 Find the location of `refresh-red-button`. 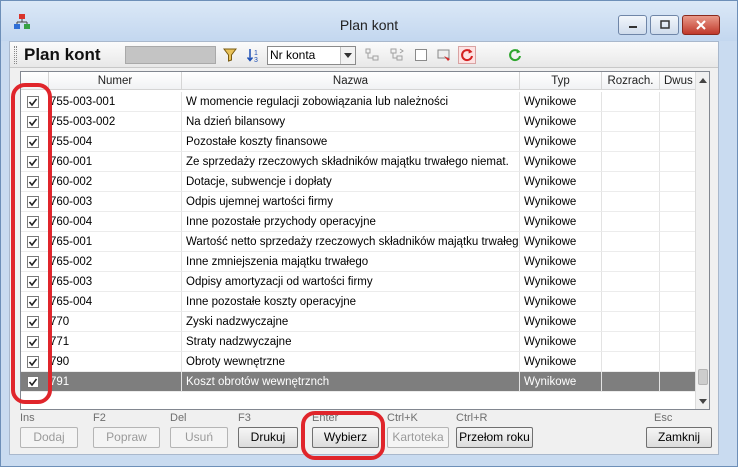

refresh-red-button is located at coordinates (467, 55).